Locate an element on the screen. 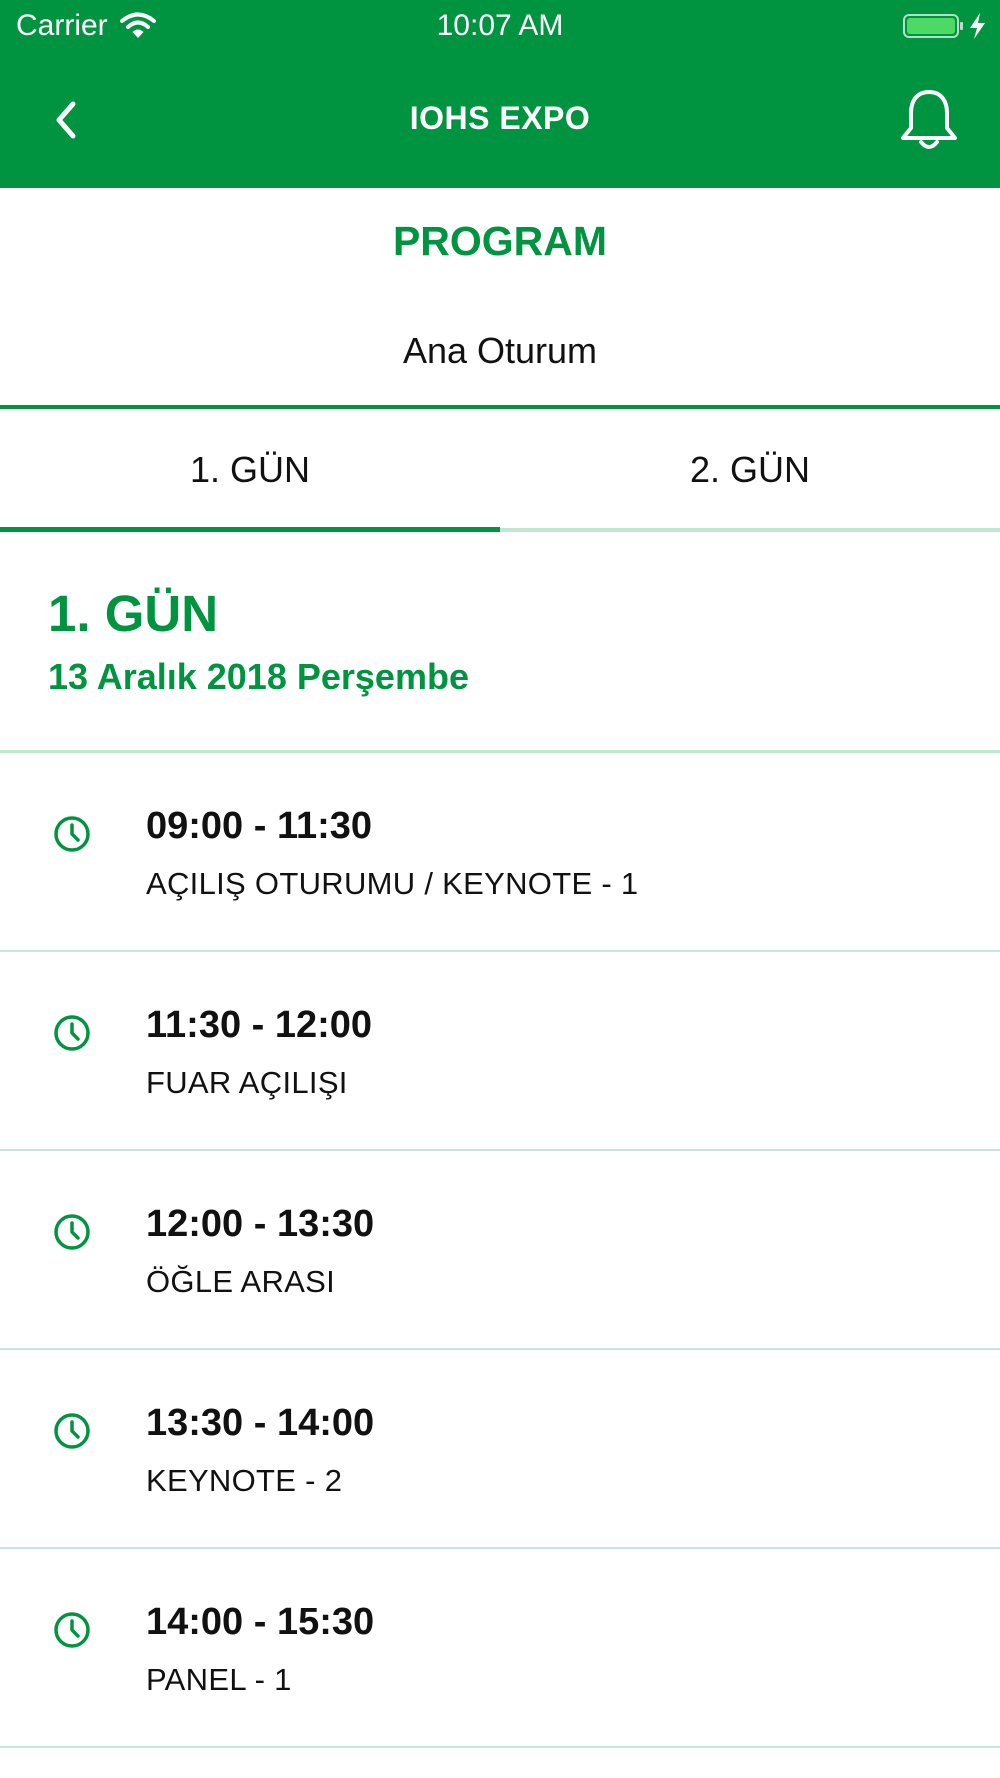 The image size is (1000, 1778). status-time: 10:07 AM is located at coordinates (500, 25).